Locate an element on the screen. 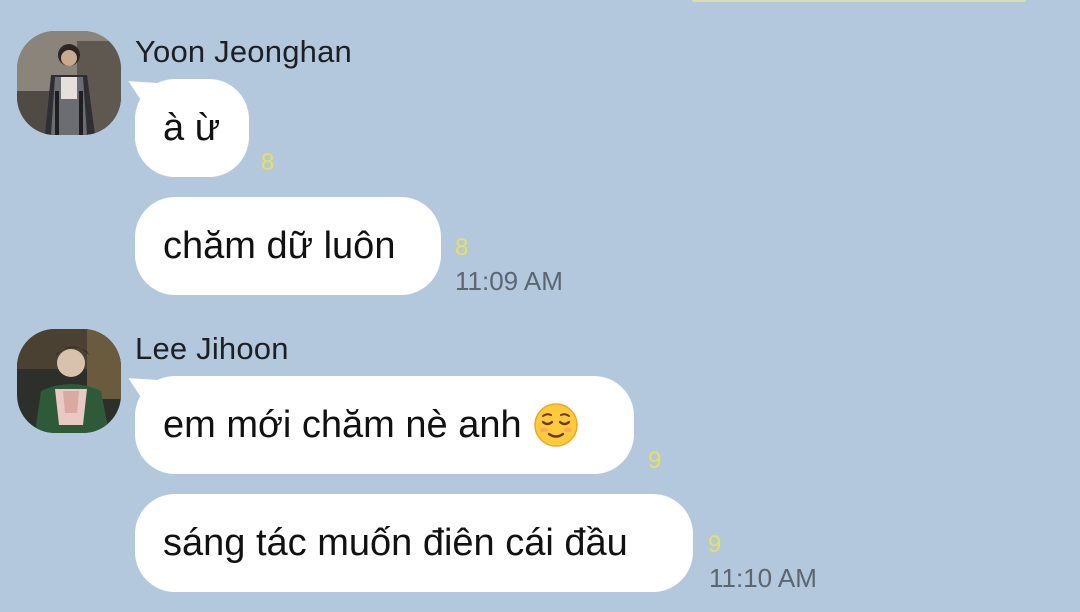 This screenshot has width=1080, height=612. avatar-yoon-jeonghan is located at coordinates (69, 83).